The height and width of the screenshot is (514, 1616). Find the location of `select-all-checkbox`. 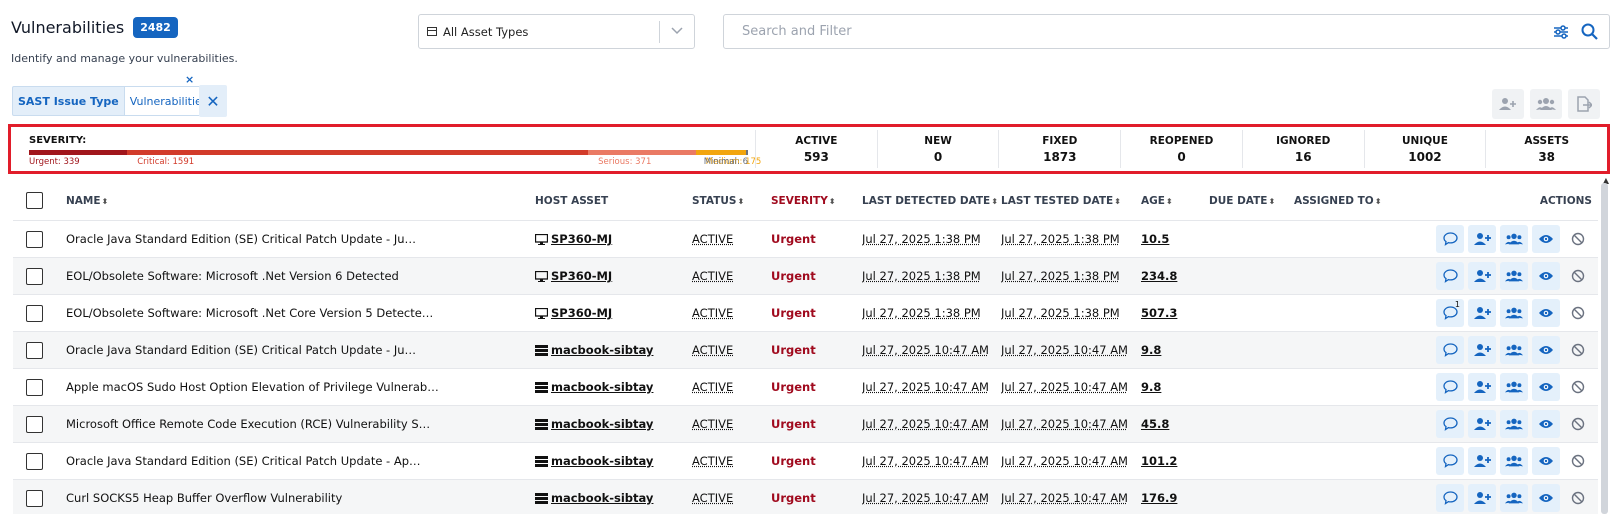

select-all-checkbox is located at coordinates (34, 200).